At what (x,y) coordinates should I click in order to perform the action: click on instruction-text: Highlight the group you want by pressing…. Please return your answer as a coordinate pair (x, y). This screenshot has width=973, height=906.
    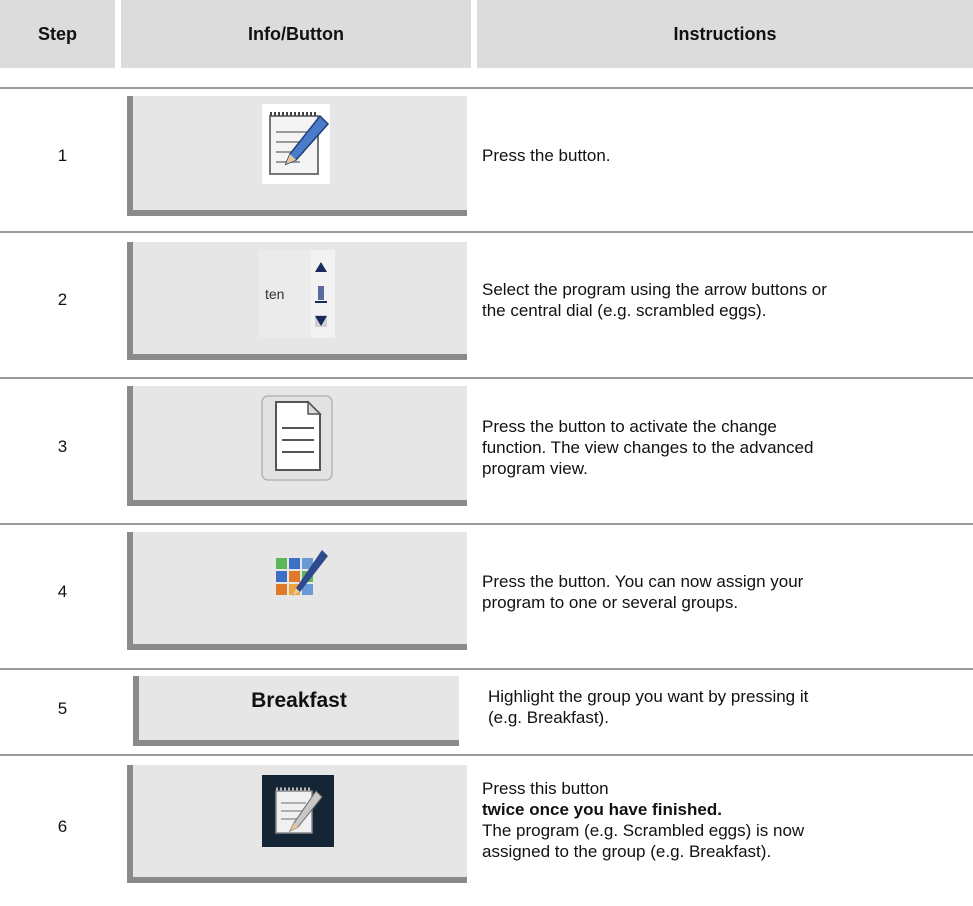
    Looking at the image, I should click on (648, 707).